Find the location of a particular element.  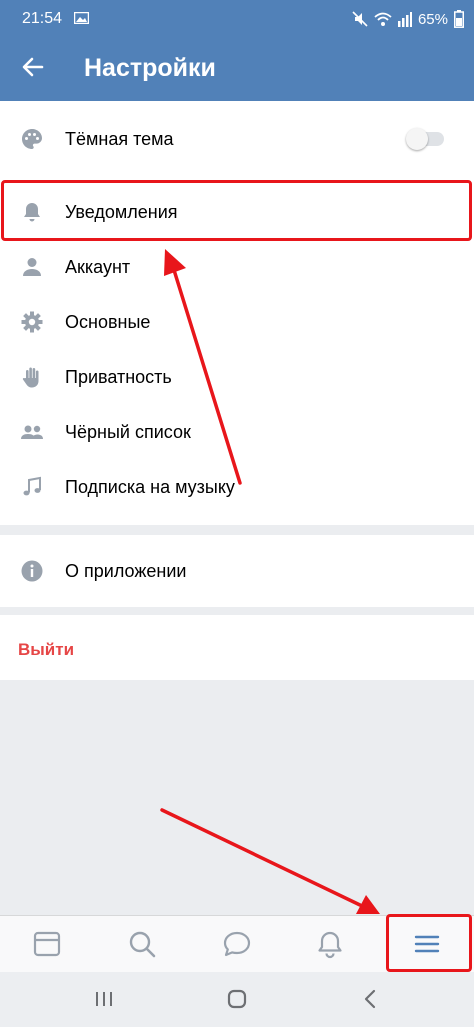

home-icon is located at coordinates (237, 999).